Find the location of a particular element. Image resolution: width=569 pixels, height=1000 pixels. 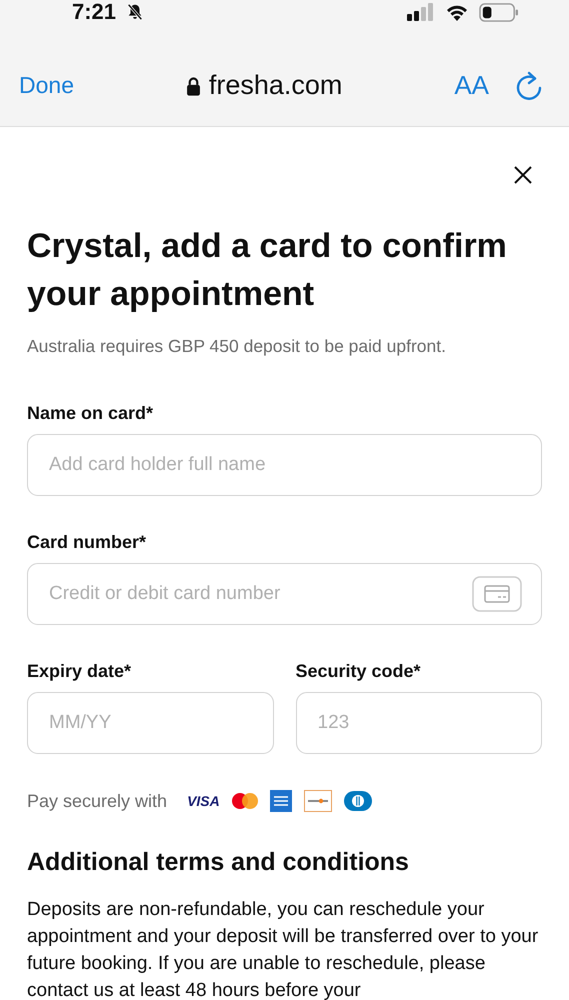

credit-card-icon is located at coordinates (497, 594).